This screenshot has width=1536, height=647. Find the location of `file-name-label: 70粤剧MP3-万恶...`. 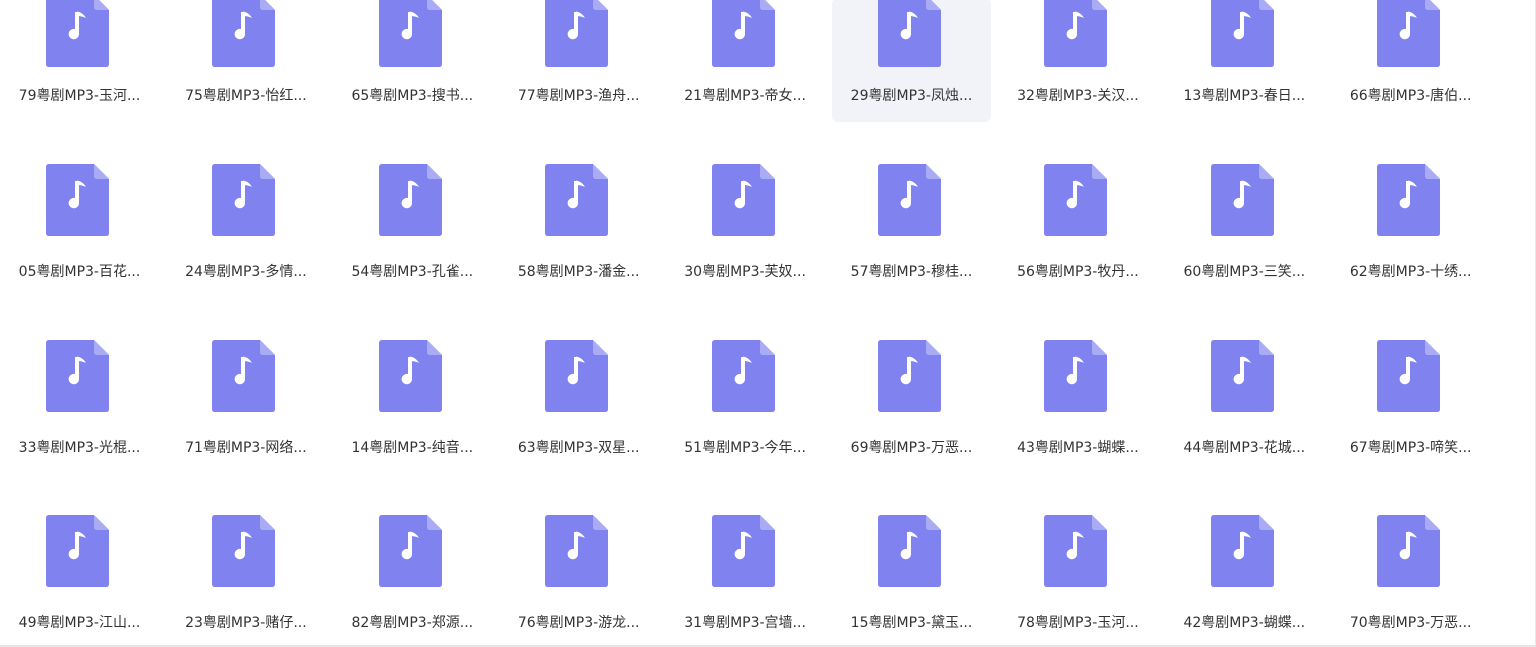

file-name-label: 70粤剧MP3-万恶... is located at coordinates (1410, 623).